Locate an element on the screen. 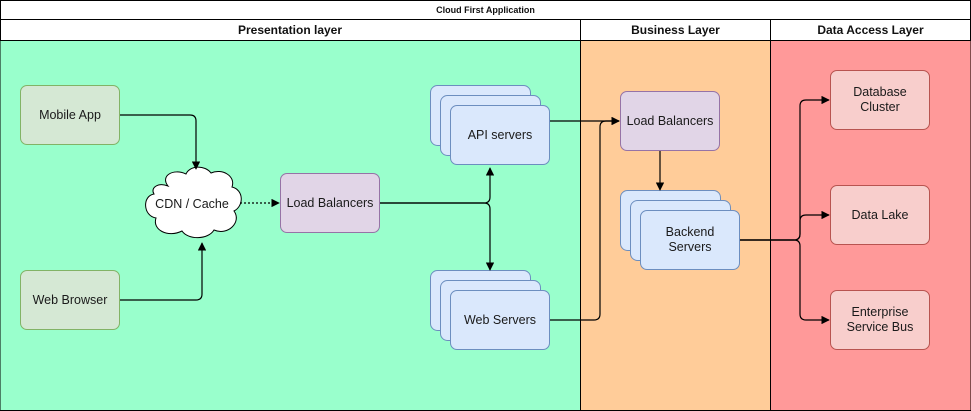  node-enterprise-service-bus-label: Enterprise Service Bus is located at coordinates (880, 319).